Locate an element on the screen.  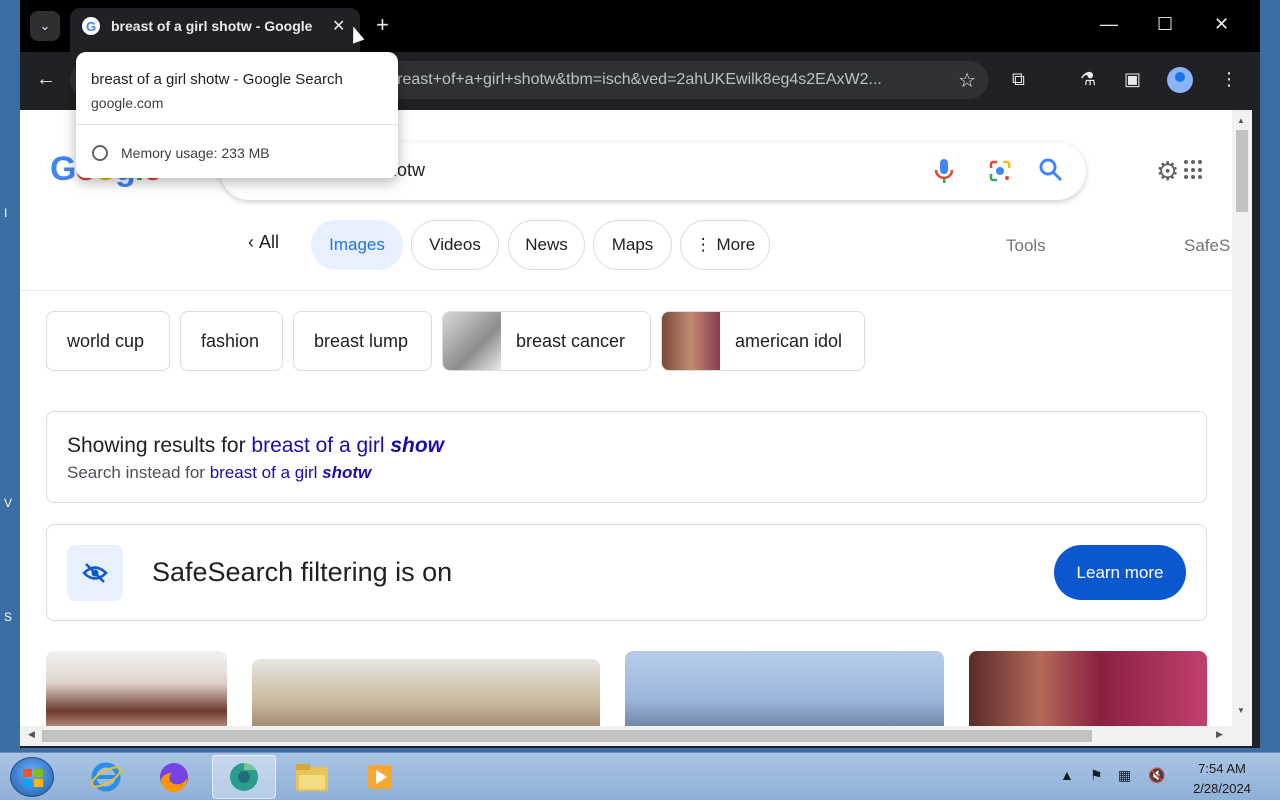
horizontal-scrollbar: ◀ ▶ is located at coordinates (636, 736).